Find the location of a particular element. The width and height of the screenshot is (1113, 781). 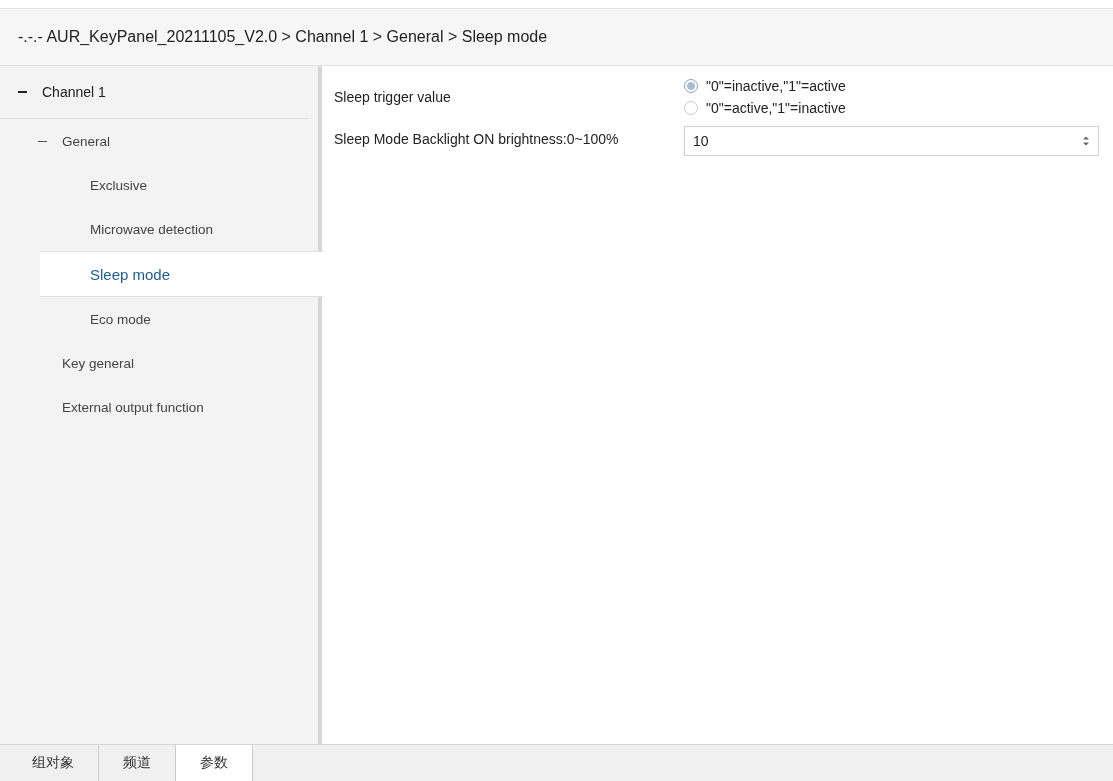

tree-item: Key general is located at coordinates (159, 363).